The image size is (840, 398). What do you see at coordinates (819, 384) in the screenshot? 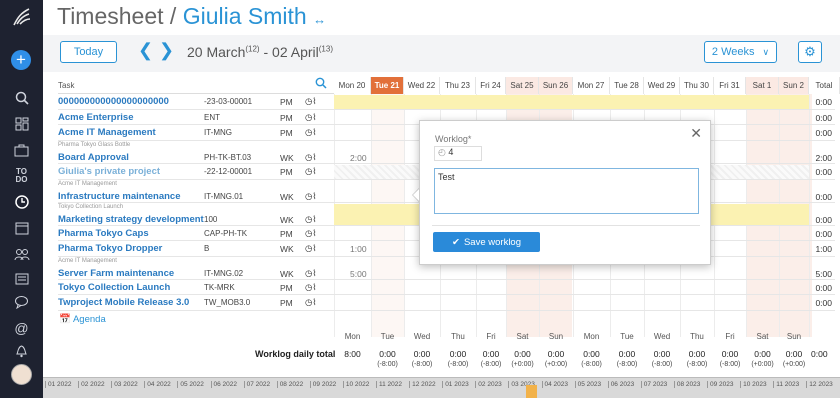
I see `timeline-month: 12 2023` at bounding box center [819, 384].